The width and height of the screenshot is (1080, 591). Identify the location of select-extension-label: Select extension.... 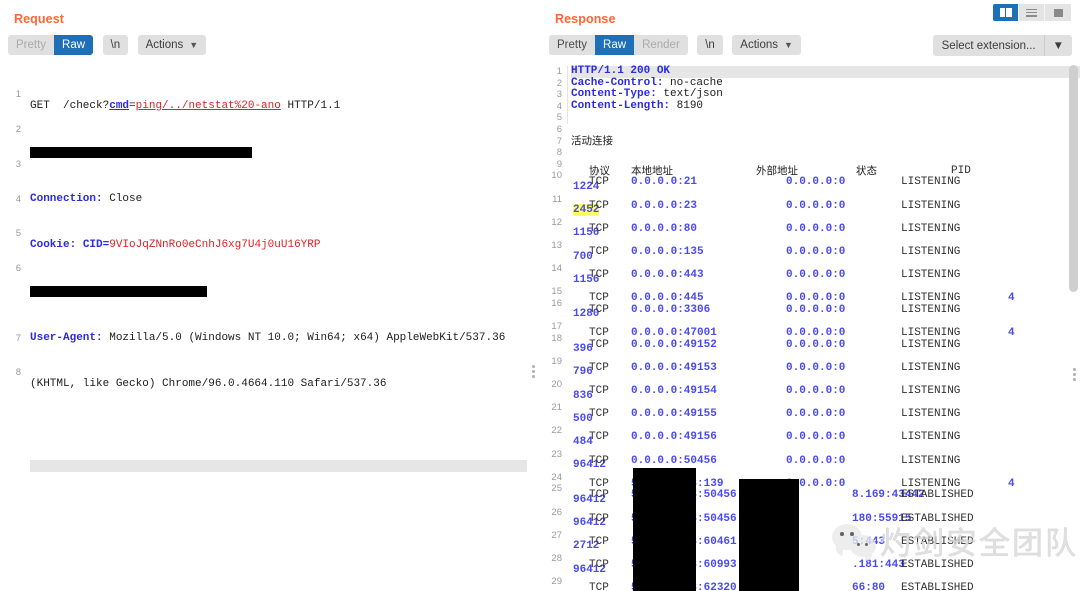
(988, 45).